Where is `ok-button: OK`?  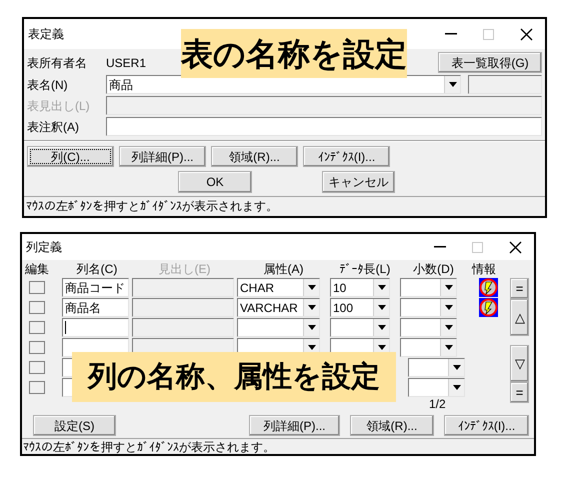
ok-button: OK is located at coordinates (215, 182).